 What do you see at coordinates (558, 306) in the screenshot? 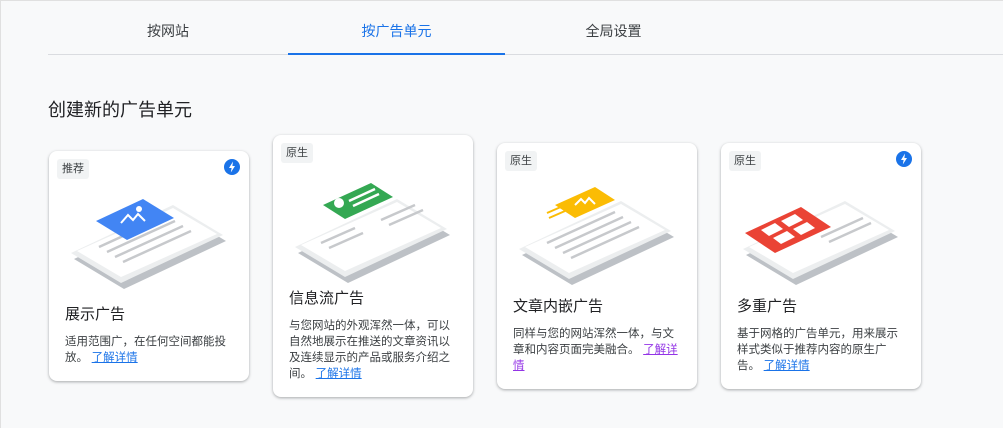
I see `card-title: 文章内嵌广告` at bounding box center [558, 306].